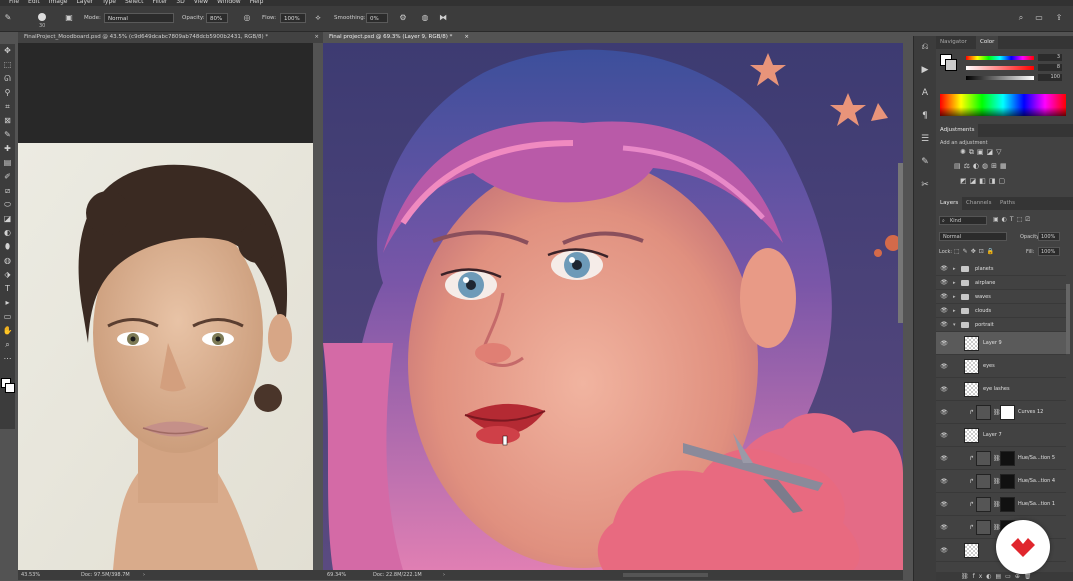 This screenshot has width=1073, height=581. Describe the element at coordinates (180, 2) in the screenshot. I see `menu-item-3d: 3D` at that location.